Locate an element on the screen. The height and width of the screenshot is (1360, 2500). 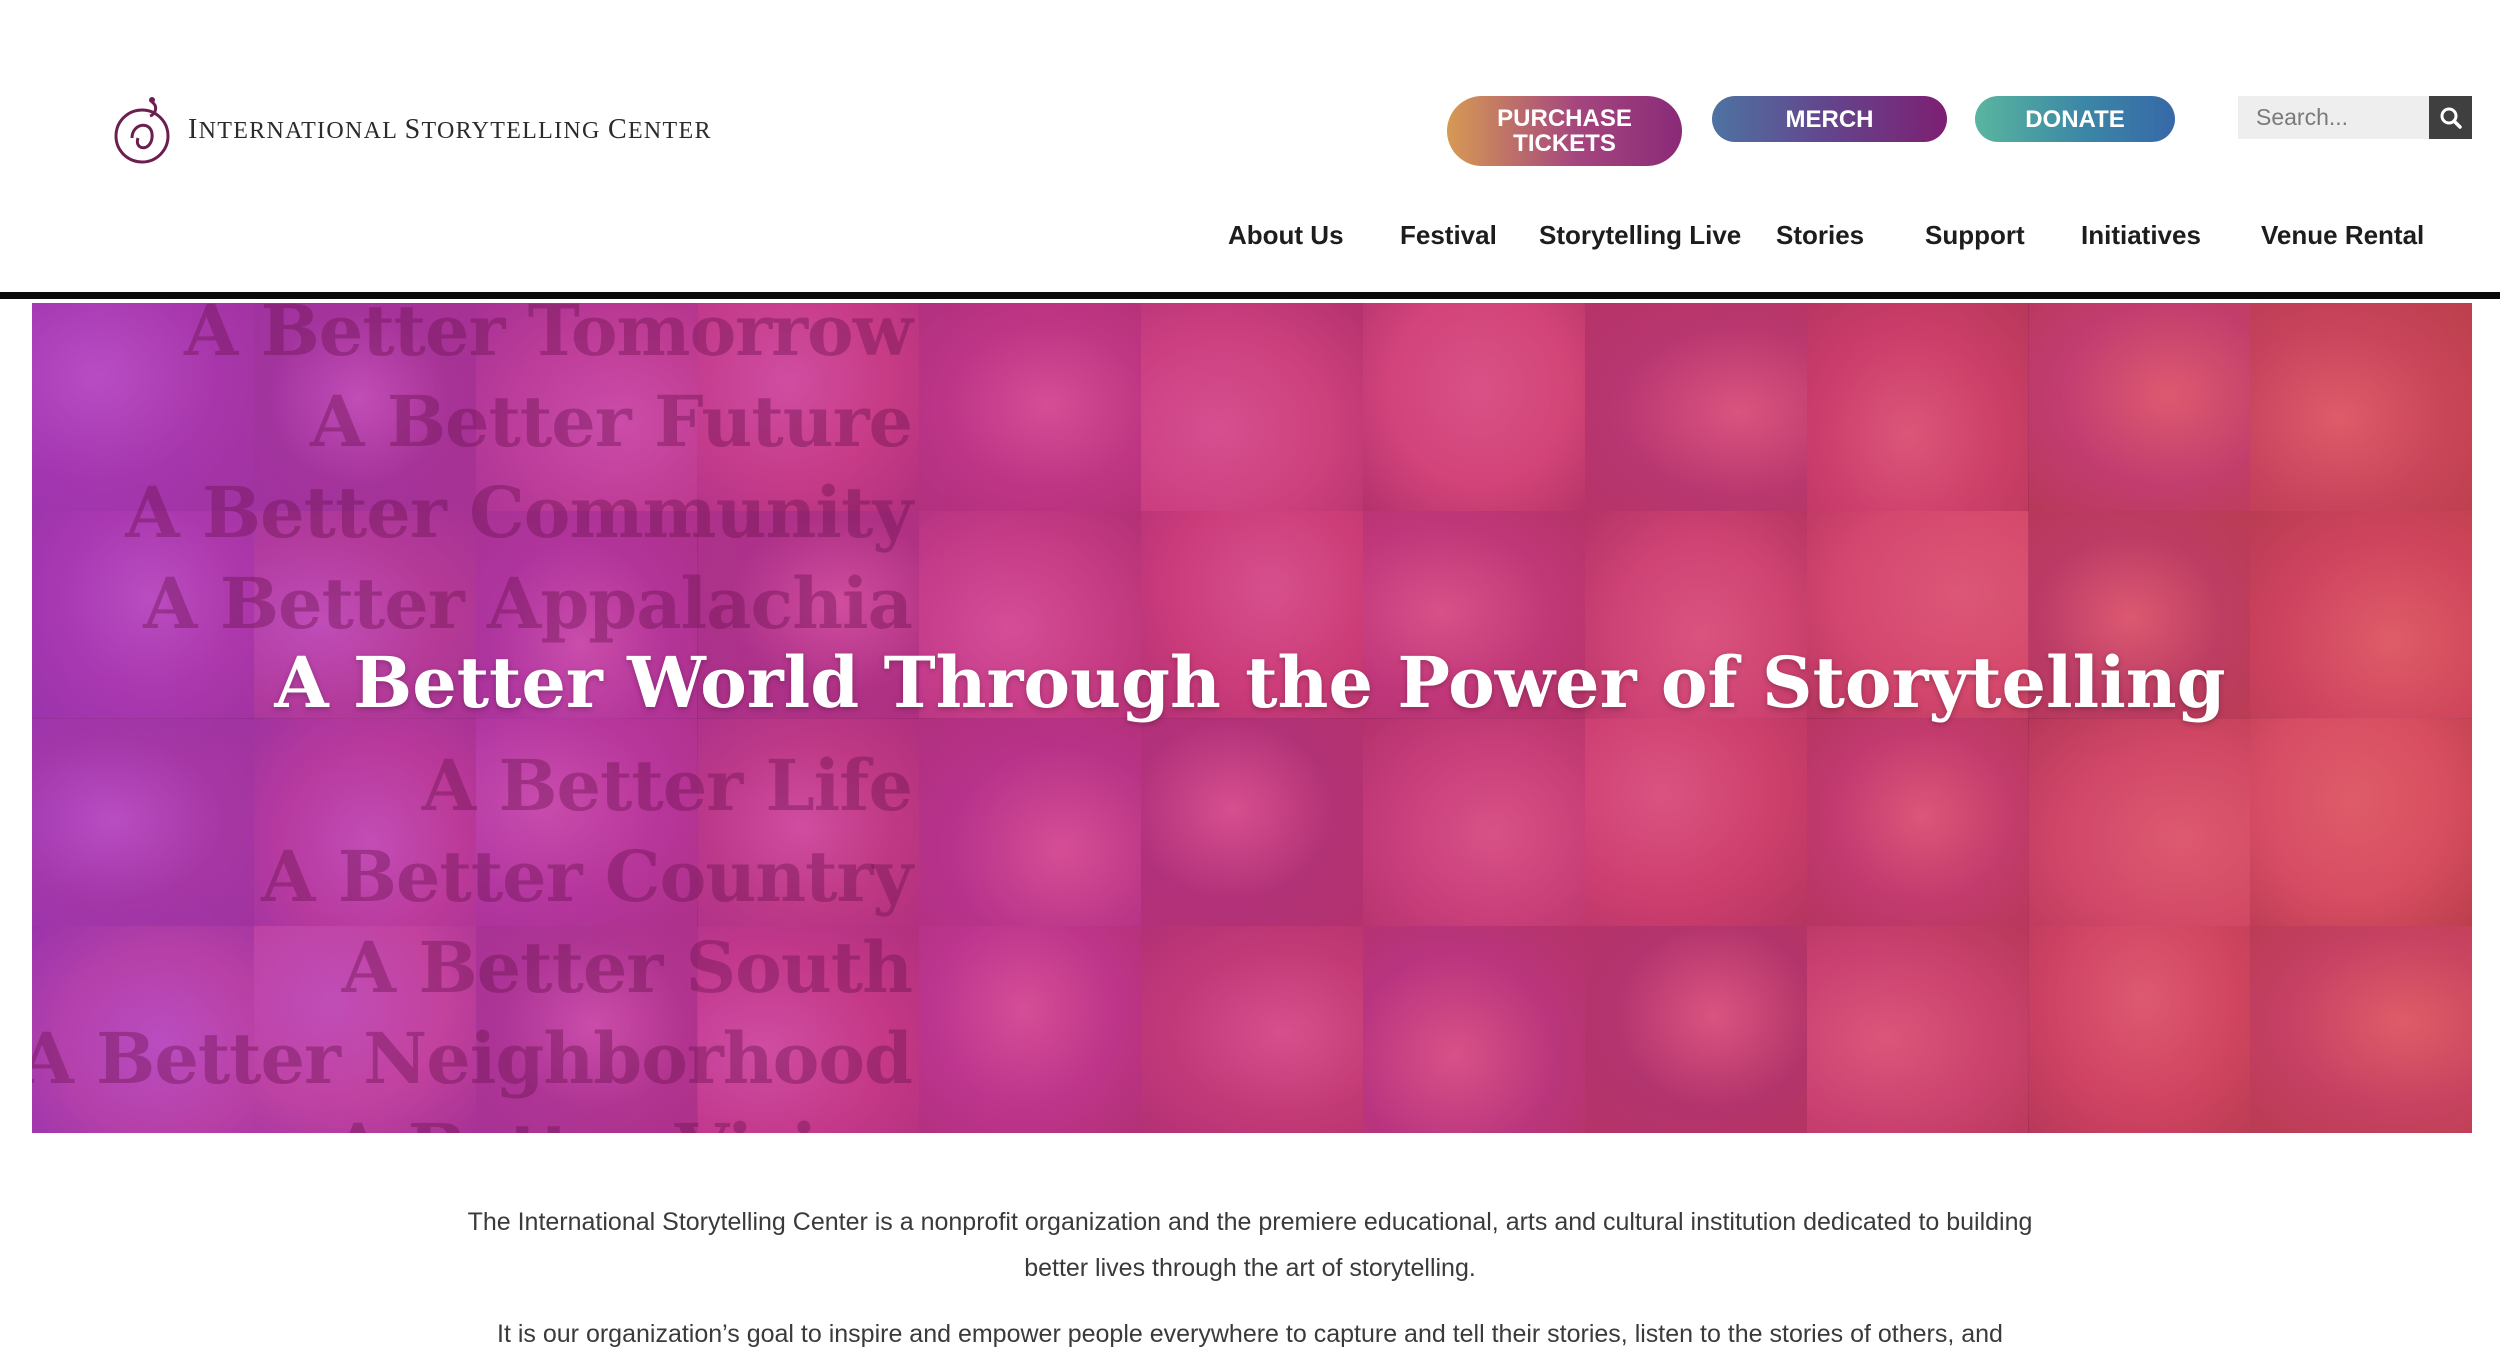
nav-item-stories: Stories is located at coordinates (1820, 235).